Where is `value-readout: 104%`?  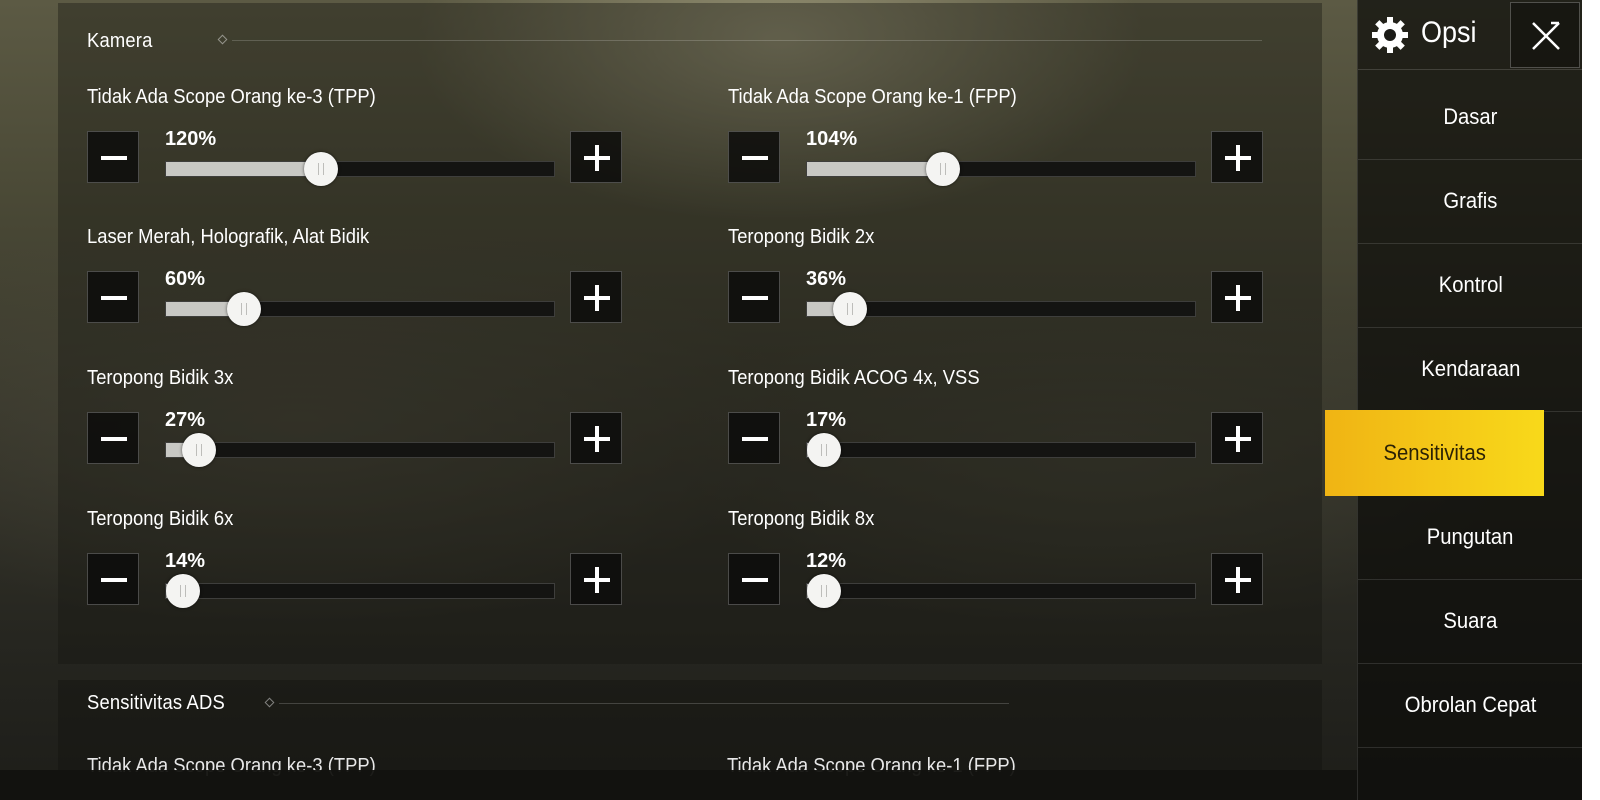 value-readout: 104% is located at coordinates (832, 139).